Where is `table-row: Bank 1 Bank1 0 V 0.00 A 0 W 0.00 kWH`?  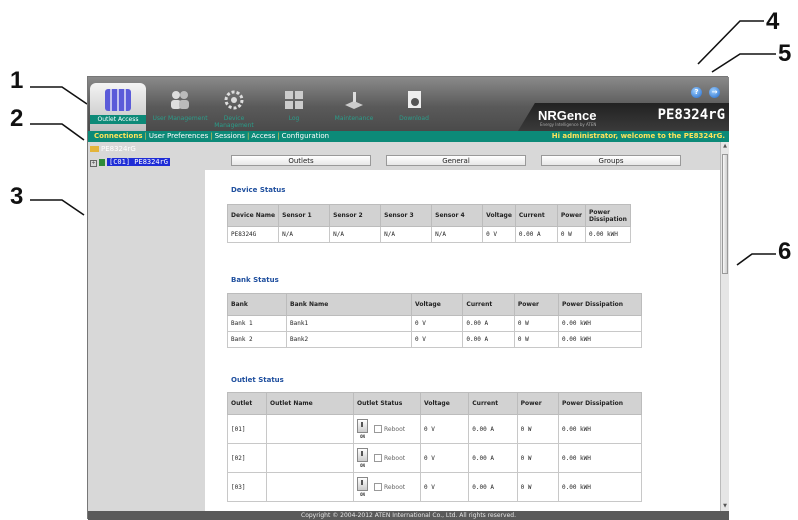 table-row: Bank 1 Bank1 0 V 0.00 A 0 W 0.00 kWH is located at coordinates (434, 323).